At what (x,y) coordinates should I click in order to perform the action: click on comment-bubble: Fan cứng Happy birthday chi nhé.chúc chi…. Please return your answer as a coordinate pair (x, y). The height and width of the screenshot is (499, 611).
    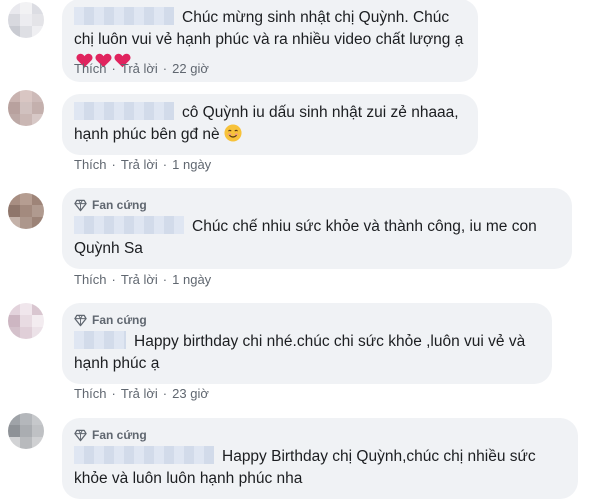
    Looking at the image, I should click on (307, 343).